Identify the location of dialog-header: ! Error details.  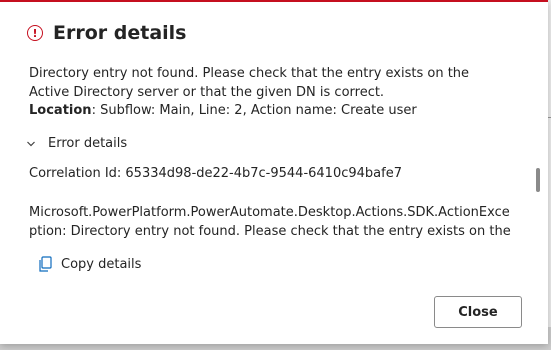
(106, 33).